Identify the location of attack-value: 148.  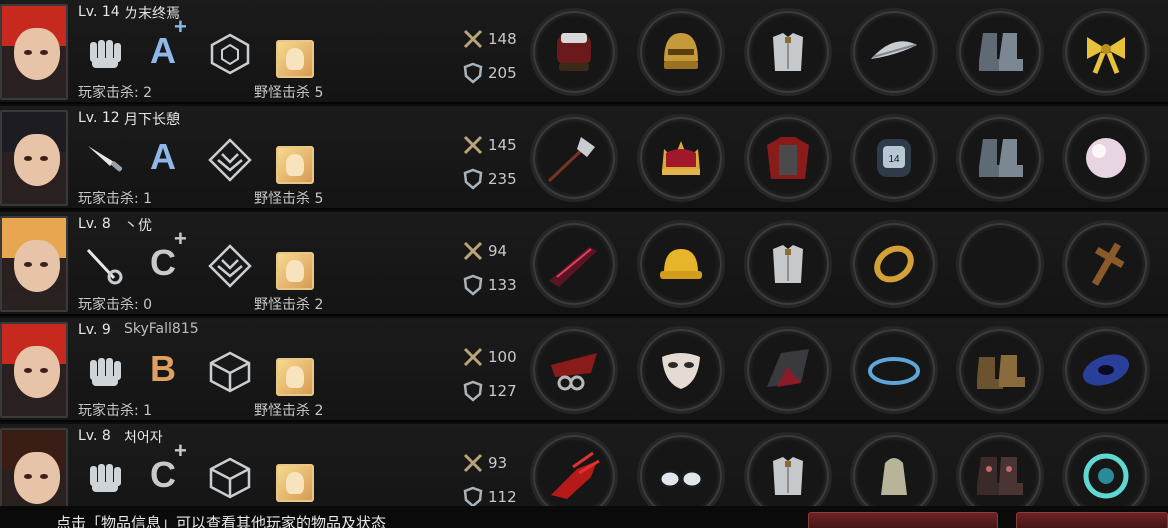
(502, 39).